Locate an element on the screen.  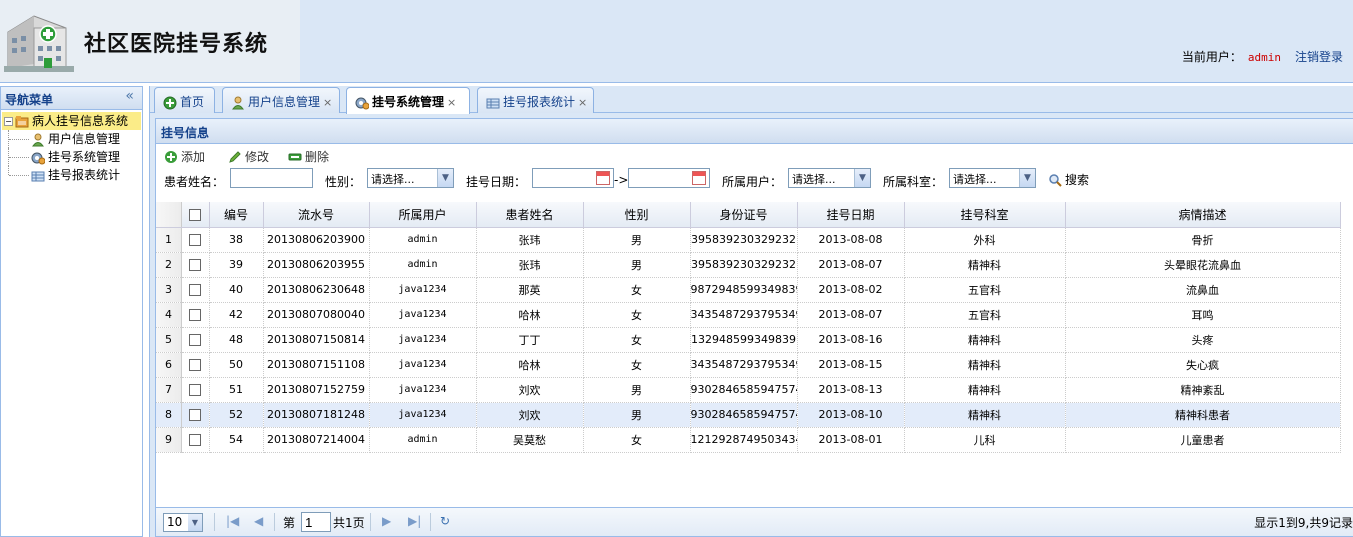
cell-desc: 精神科患者 is located at coordinates (1203, 415).